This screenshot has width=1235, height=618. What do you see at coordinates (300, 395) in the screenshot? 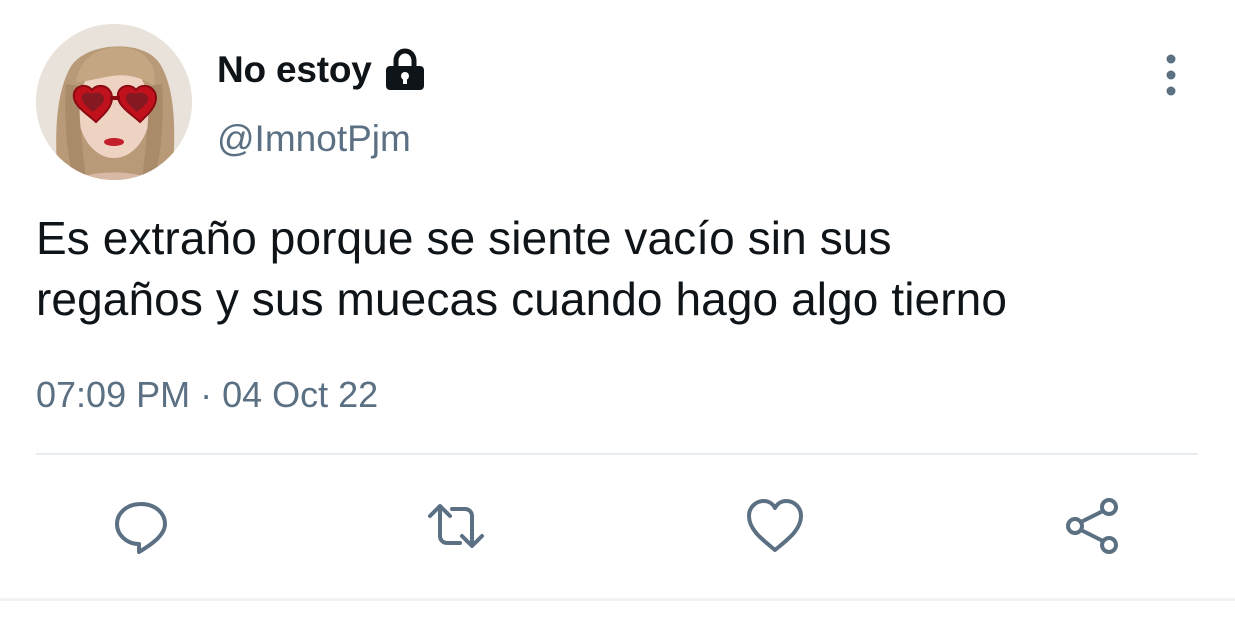
I see `tweet-date: 04 Oct 22` at bounding box center [300, 395].